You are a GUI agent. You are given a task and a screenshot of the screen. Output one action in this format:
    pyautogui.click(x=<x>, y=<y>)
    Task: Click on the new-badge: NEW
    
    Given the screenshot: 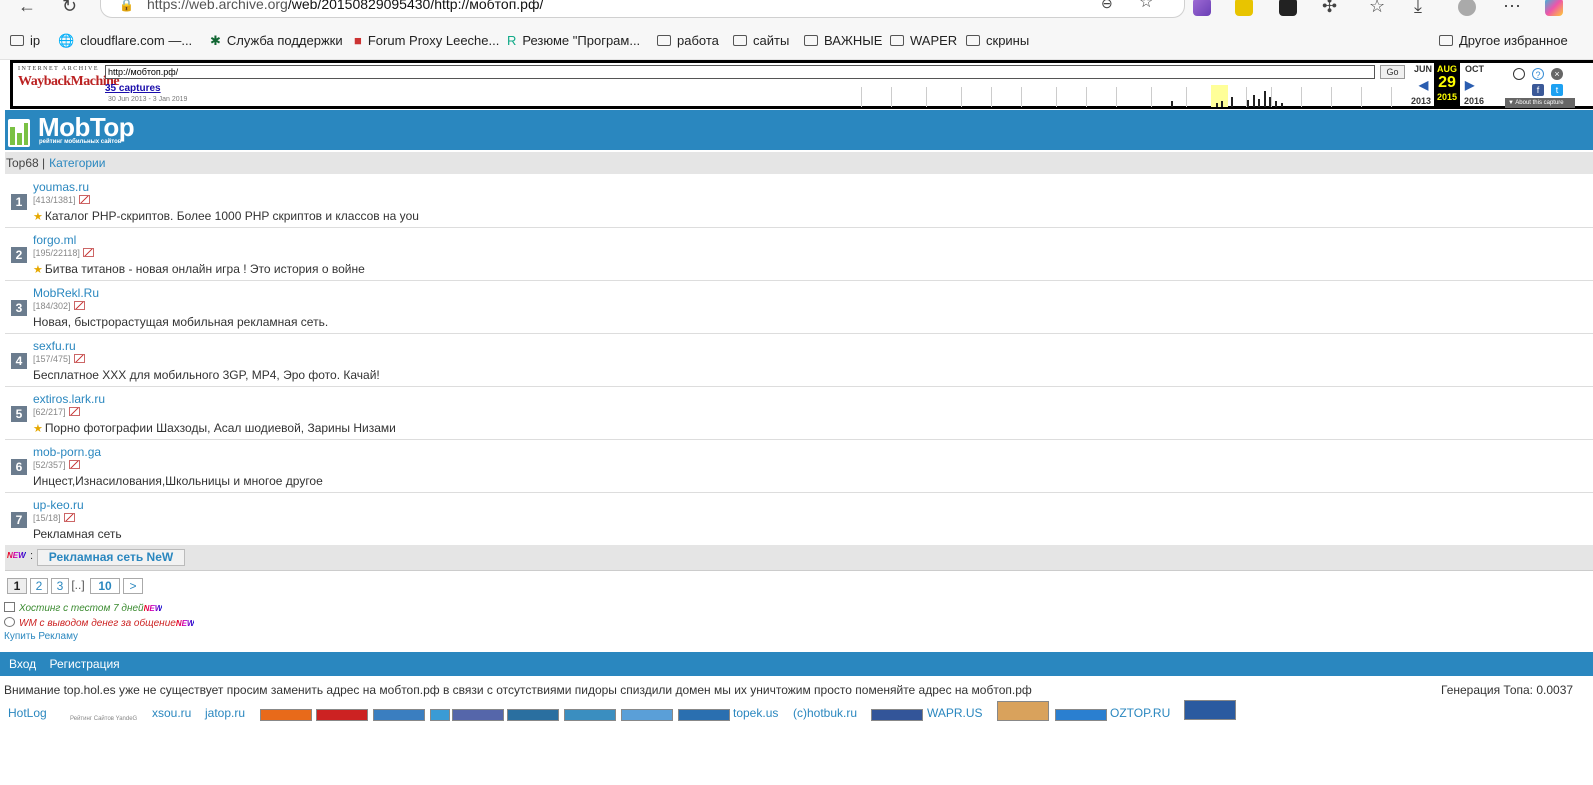 What is the action you would take?
    pyautogui.click(x=185, y=623)
    